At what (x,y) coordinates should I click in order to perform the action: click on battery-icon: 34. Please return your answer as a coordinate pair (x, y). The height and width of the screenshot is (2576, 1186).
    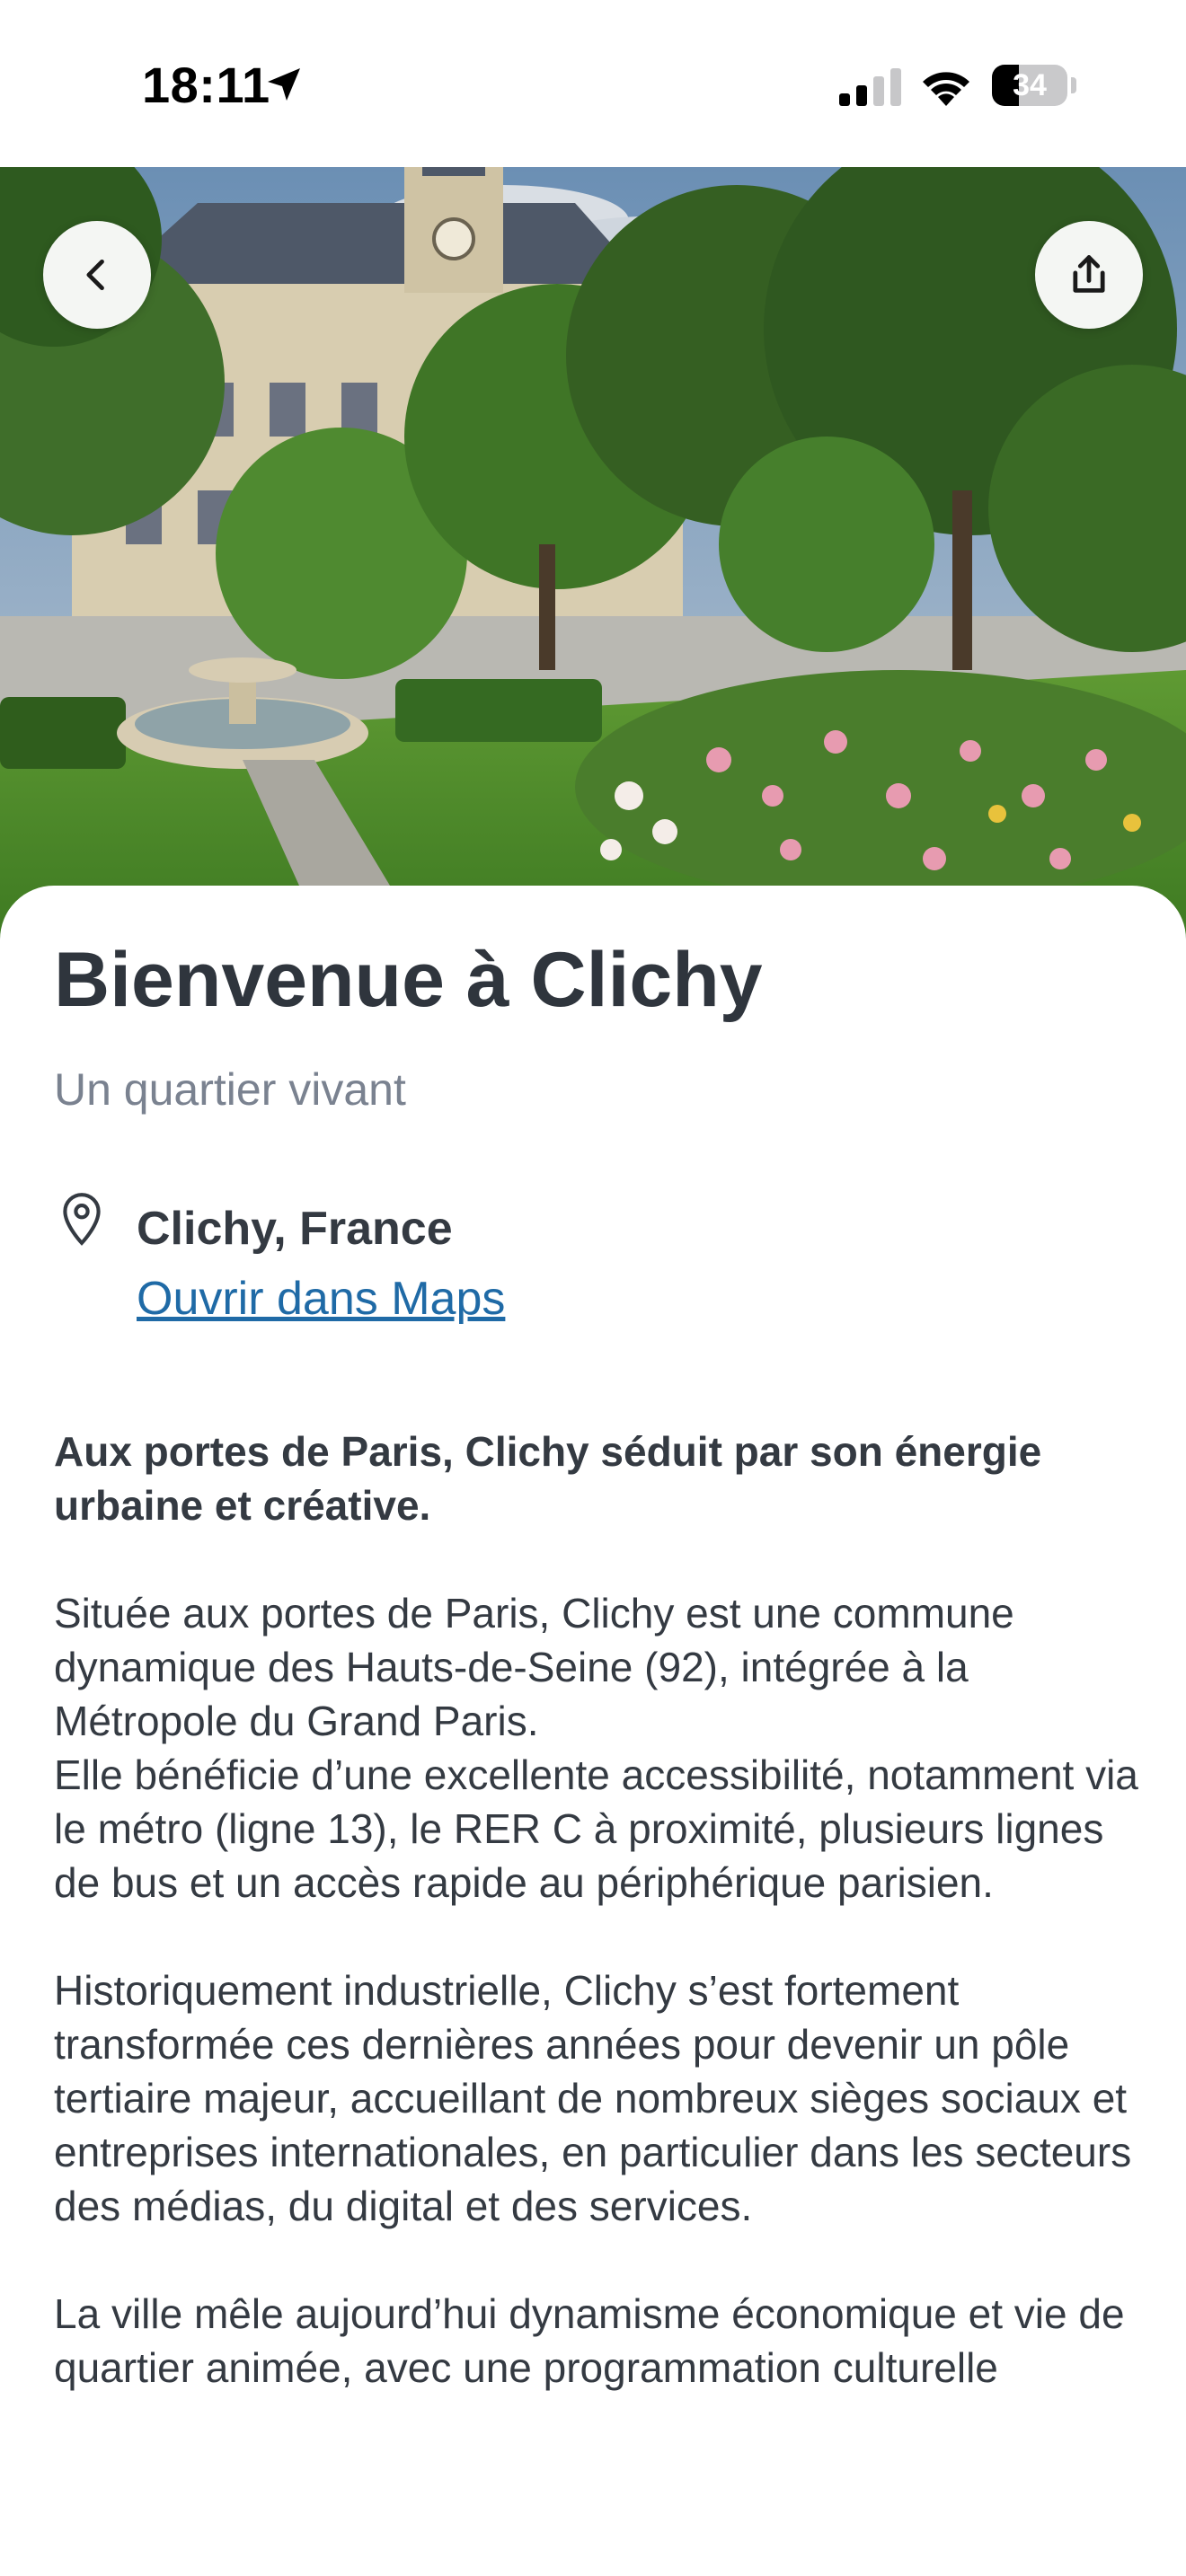
    Looking at the image, I should click on (1029, 85).